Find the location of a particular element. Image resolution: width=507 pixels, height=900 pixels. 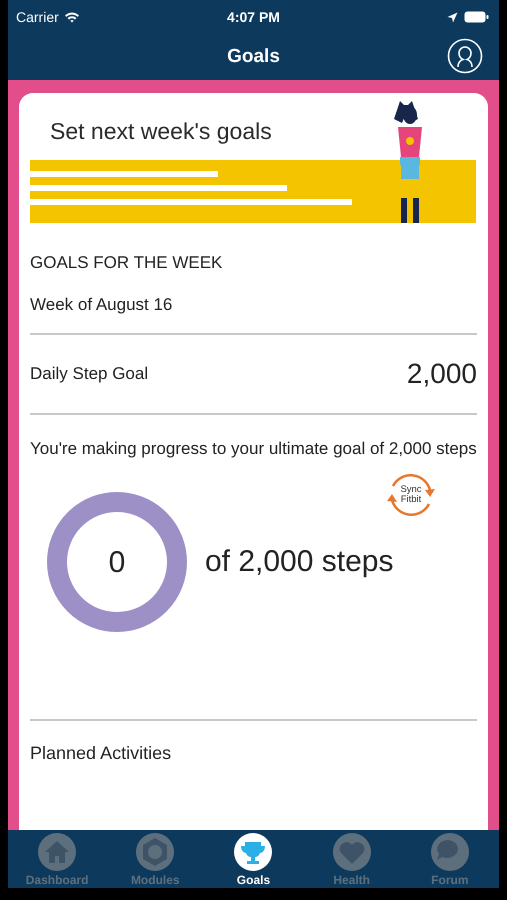

tab-item: Dashboard is located at coordinates (57, 859).